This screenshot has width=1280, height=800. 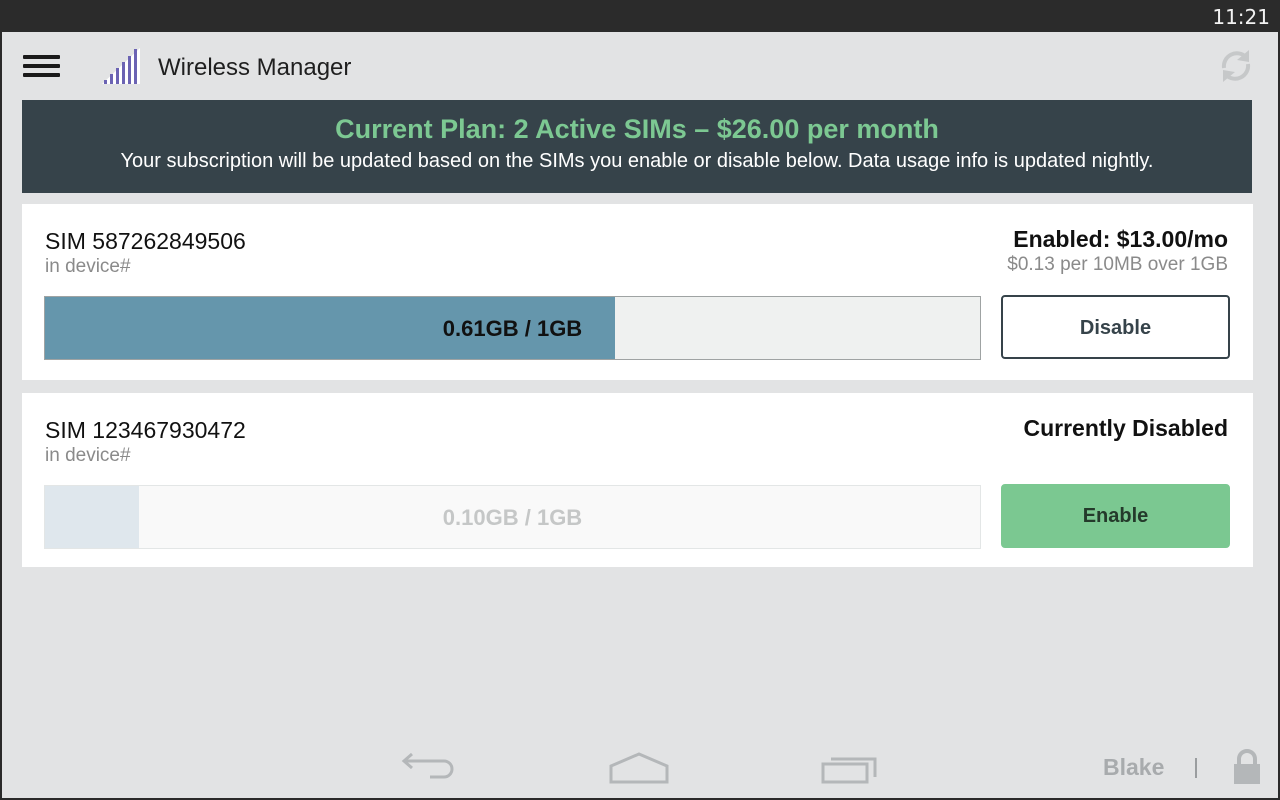 I want to click on sim-overage-rate: $0.13 per 10MB over 1GB, so click(x=1117, y=264).